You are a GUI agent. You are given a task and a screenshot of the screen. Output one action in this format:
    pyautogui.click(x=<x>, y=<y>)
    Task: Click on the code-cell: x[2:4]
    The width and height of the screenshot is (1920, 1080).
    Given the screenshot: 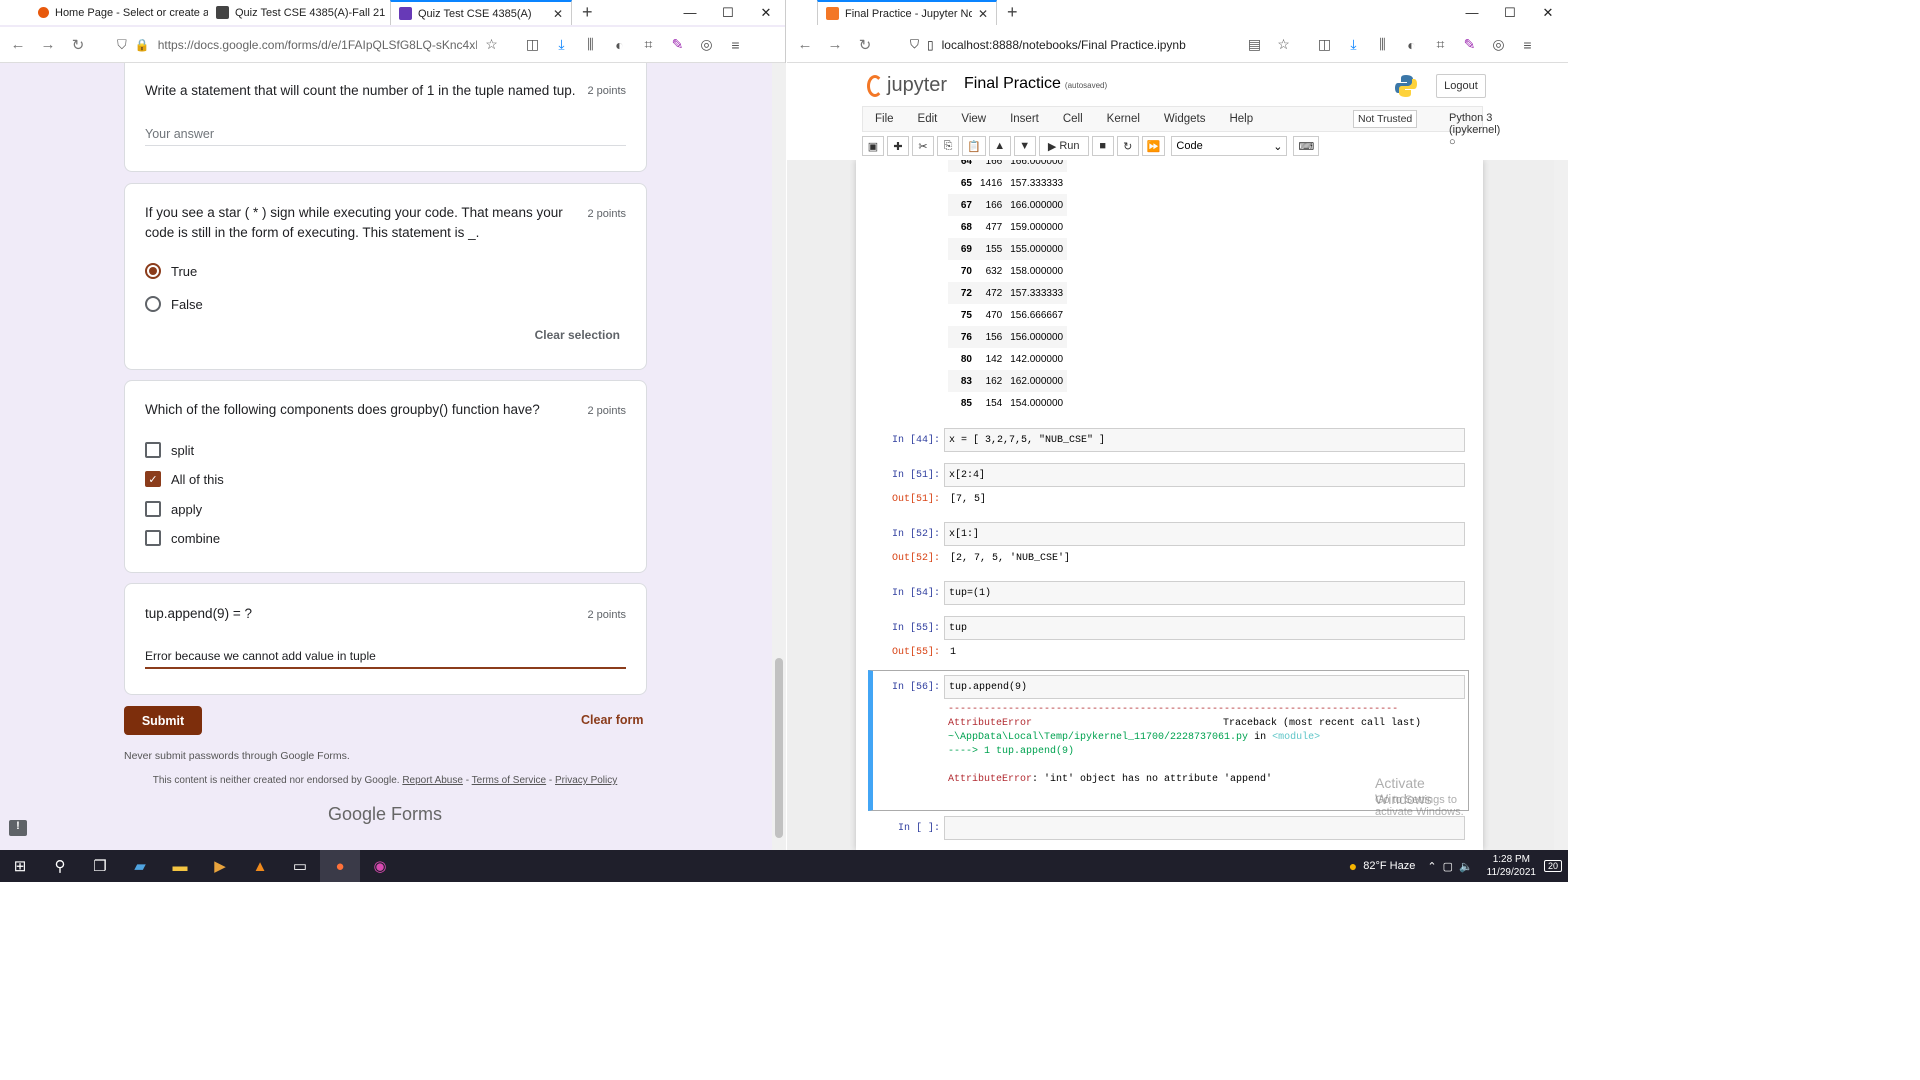 What is the action you would take?
    pyautogui.click(x=1204, y=475)
    